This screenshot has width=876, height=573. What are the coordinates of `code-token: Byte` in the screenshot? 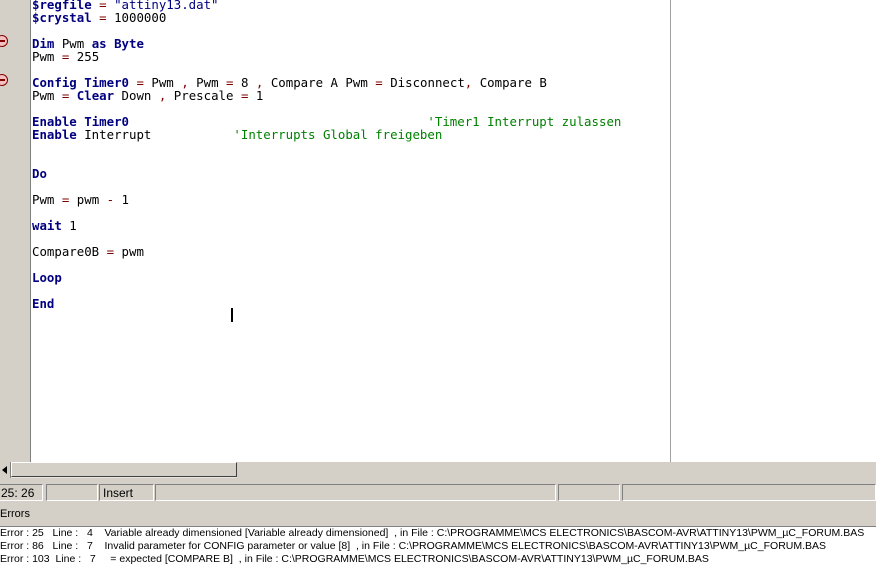 It's located at (129, 43).